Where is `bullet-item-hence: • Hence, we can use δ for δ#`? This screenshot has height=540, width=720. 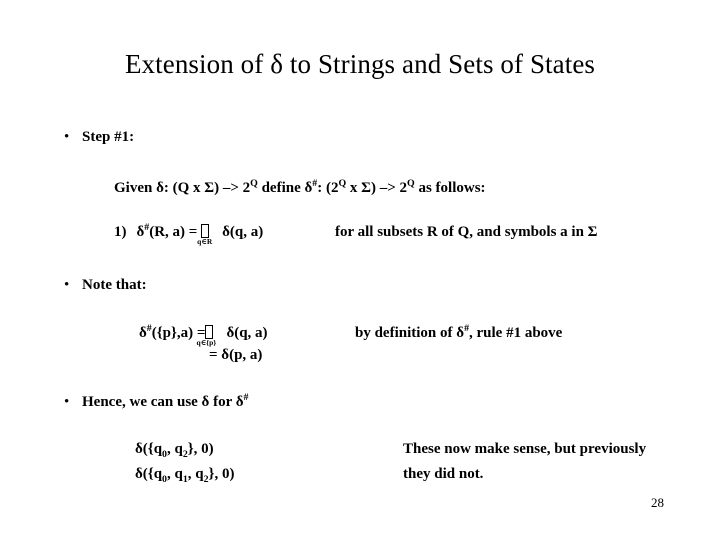
bullet-item-hence: • Hence, we can use δ for δ# is located at coordinates (153, 402).